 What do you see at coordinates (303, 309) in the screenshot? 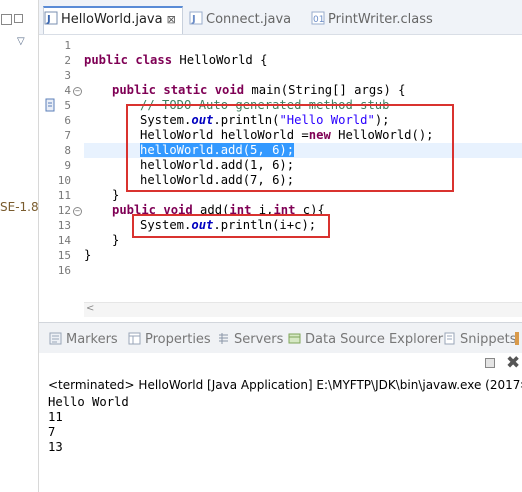
I see `horizontal-scrollbar: <` at bounding box center [303, 309].